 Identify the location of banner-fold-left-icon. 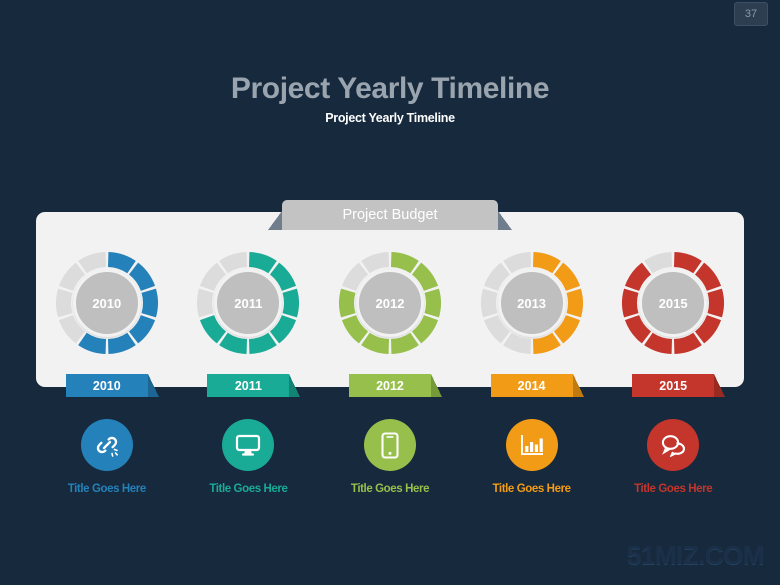
(275, 220).